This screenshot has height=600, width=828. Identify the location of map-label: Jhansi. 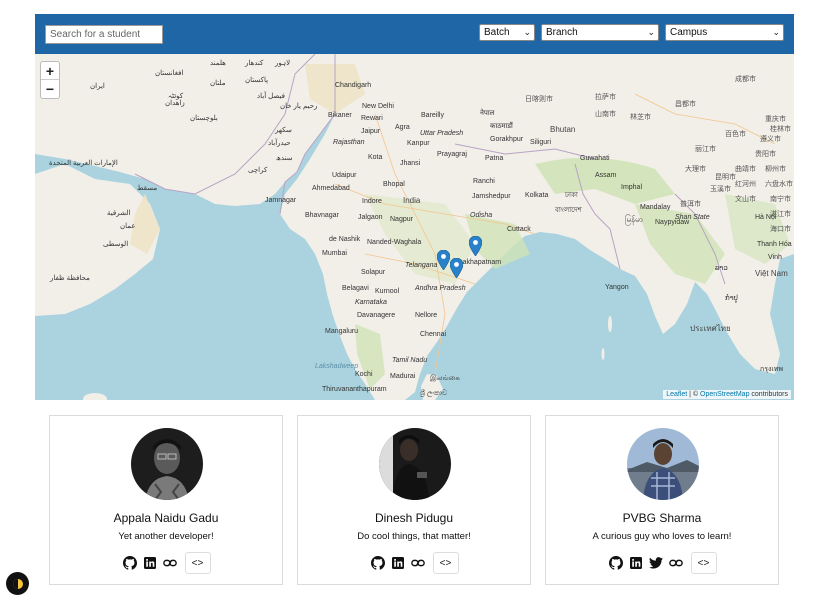
(410, 163).